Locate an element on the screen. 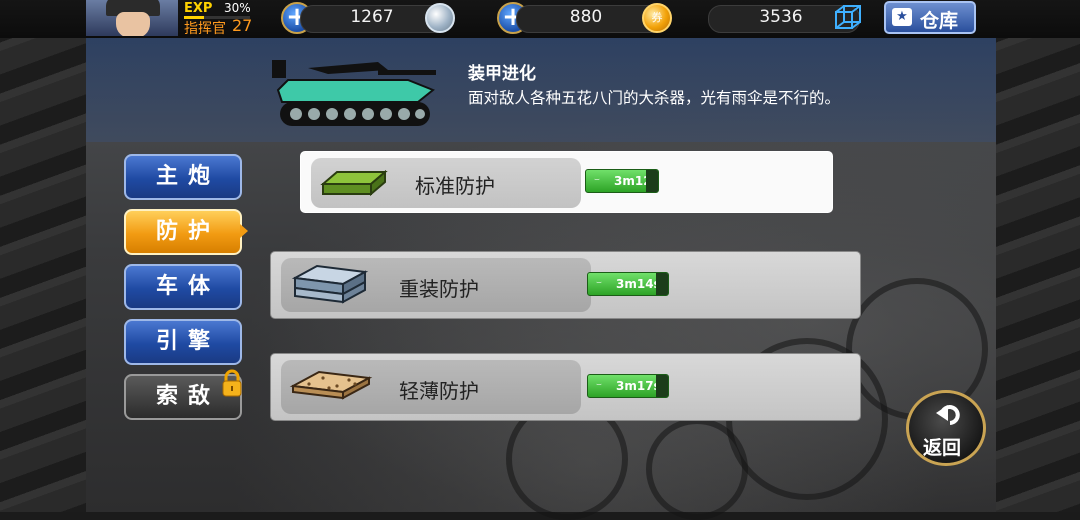 The height and width of the screenshot is (520, 1080). armor-name: 标准防护 is located at coordinates (455, 186).